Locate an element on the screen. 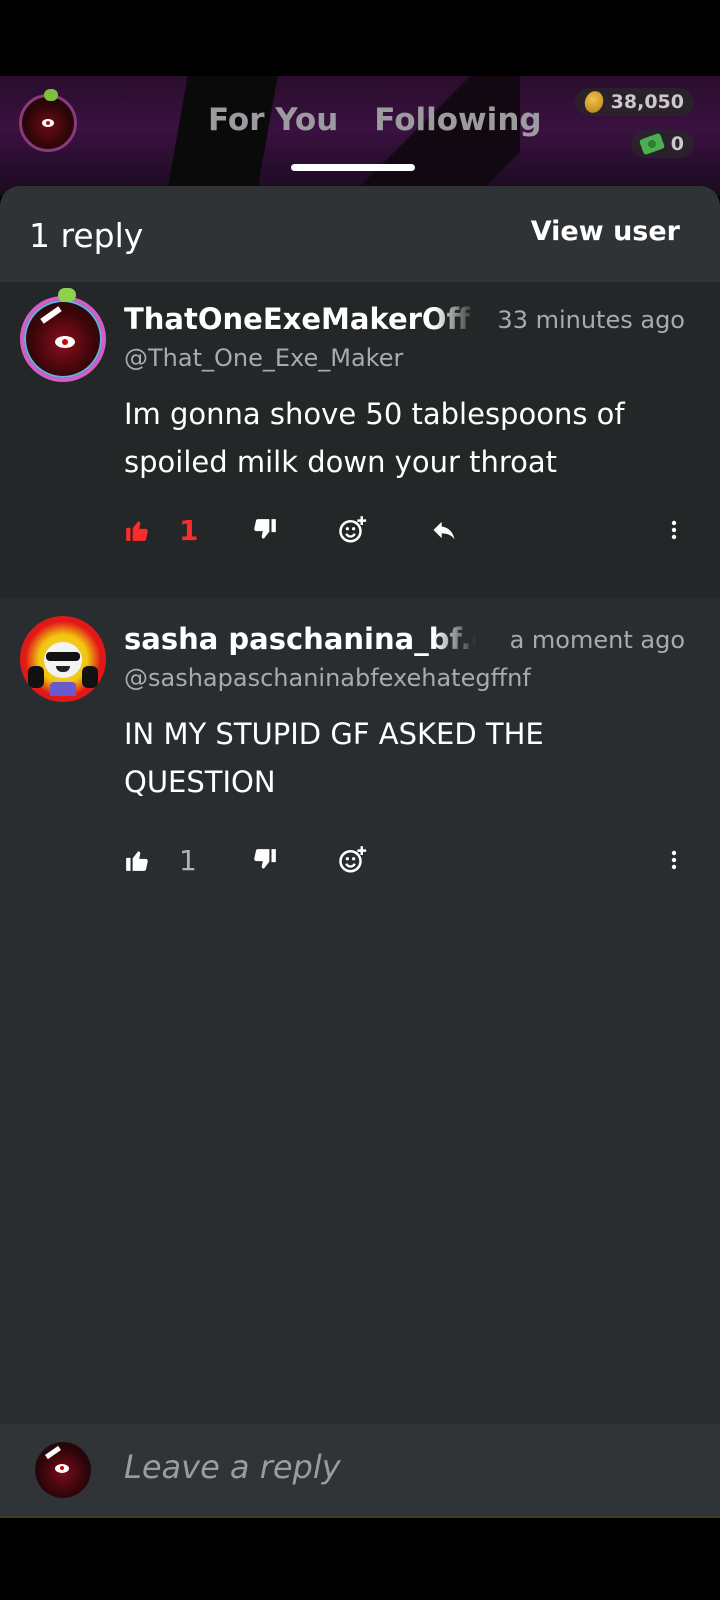  coin-amount: 38,050 is located at coordinates (647, 102).